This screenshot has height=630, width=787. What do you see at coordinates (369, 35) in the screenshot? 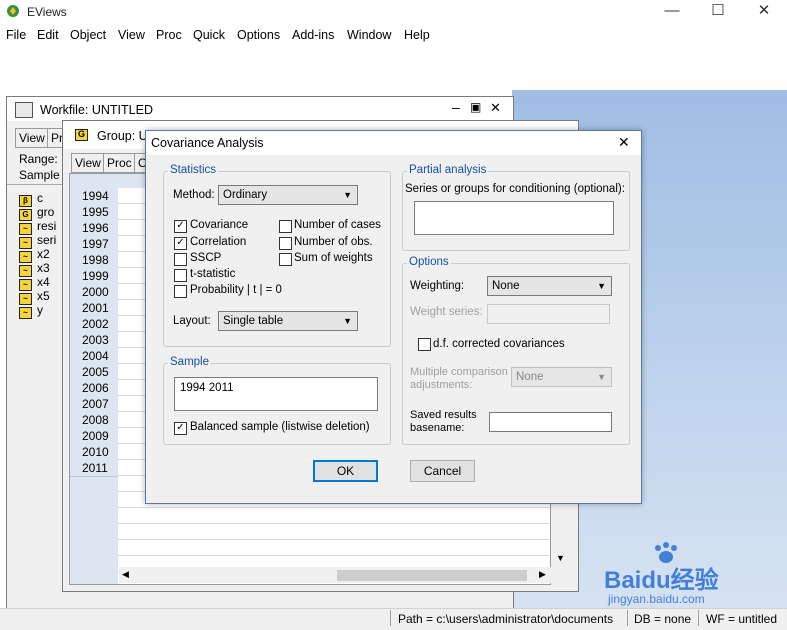
I see `menu-window: Window` at bounding box center [369, 35].